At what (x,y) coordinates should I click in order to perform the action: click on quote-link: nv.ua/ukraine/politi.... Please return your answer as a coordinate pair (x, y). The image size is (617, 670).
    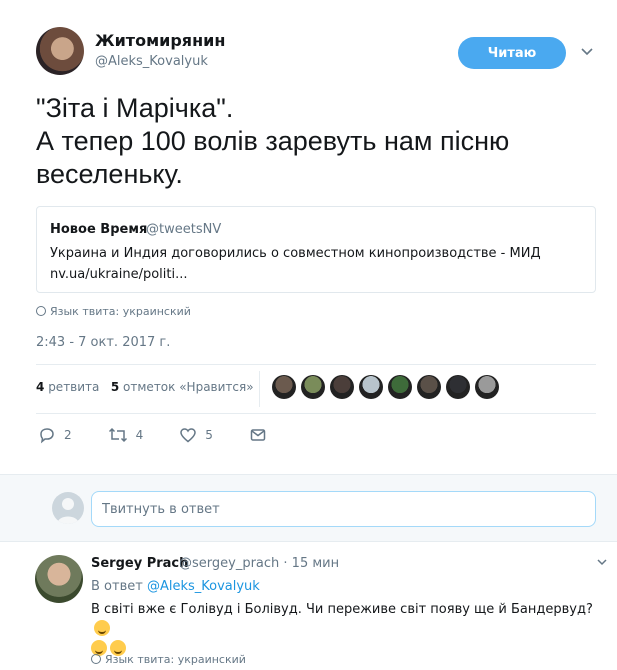
    Looking at the image, I should click on (315, 274).